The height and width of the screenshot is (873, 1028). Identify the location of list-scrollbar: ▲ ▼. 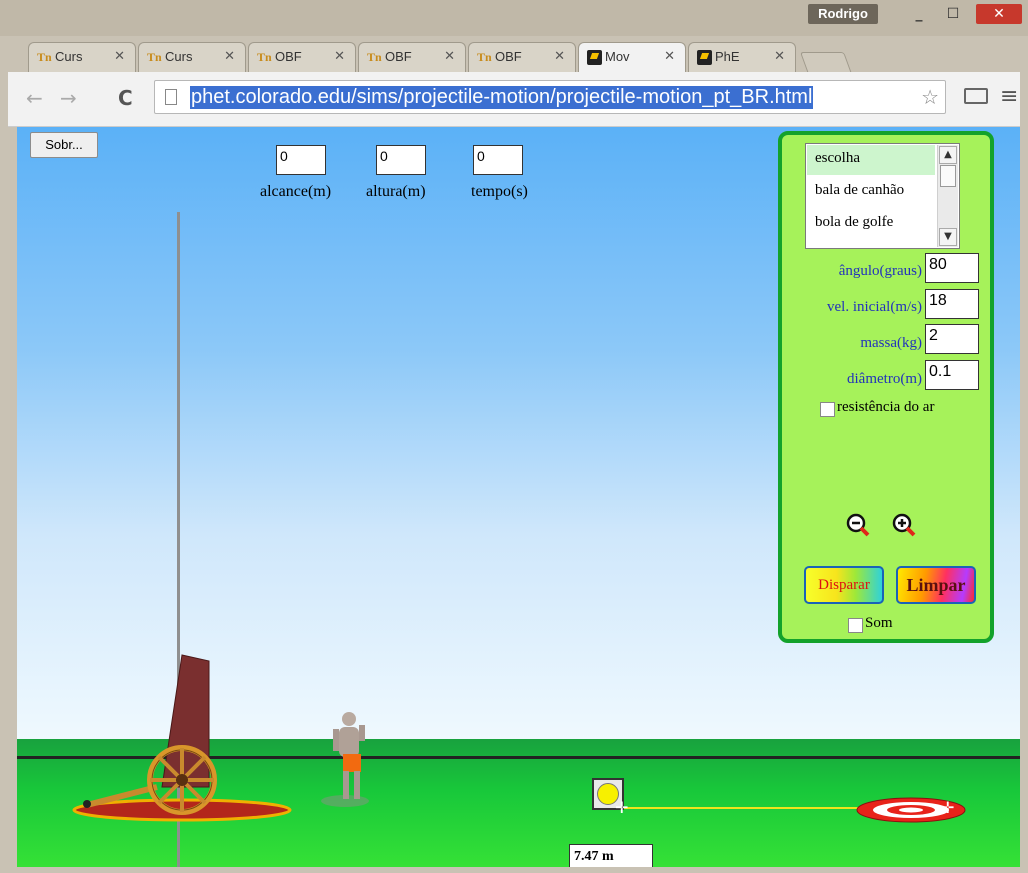
(947, 196).